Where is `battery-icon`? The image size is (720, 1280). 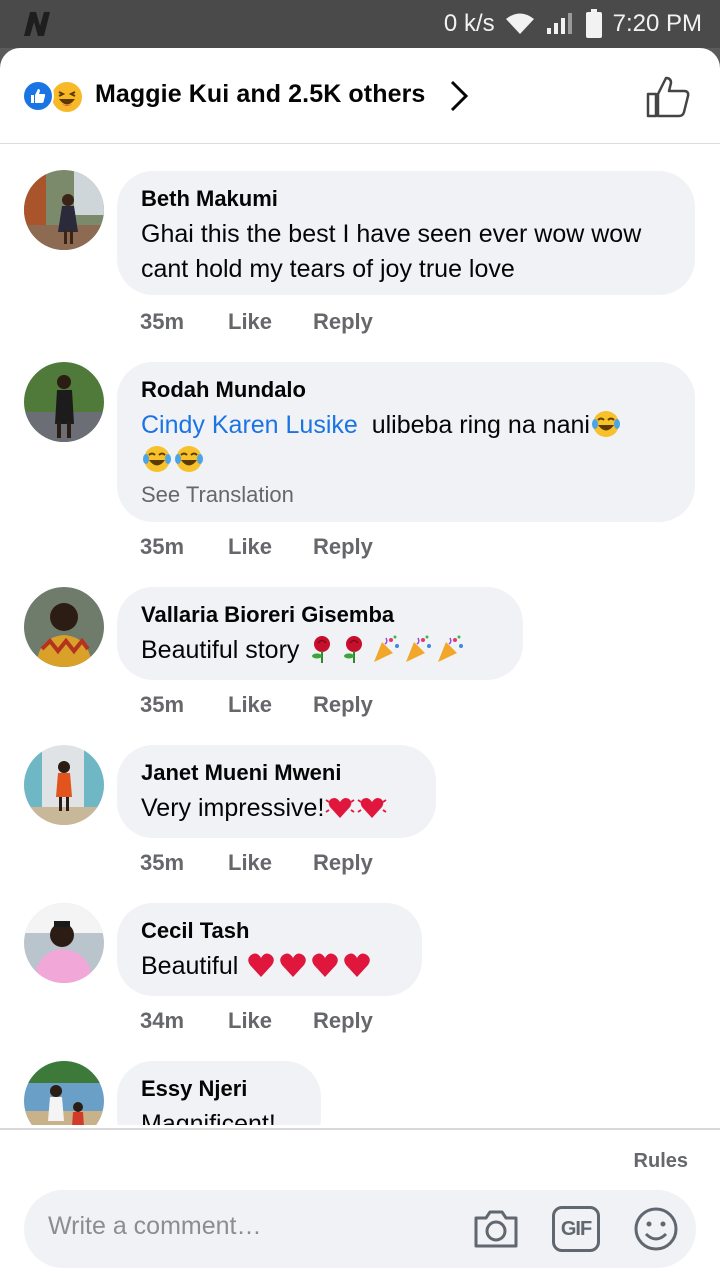
battery-icon is located at coordinates (593, 23).